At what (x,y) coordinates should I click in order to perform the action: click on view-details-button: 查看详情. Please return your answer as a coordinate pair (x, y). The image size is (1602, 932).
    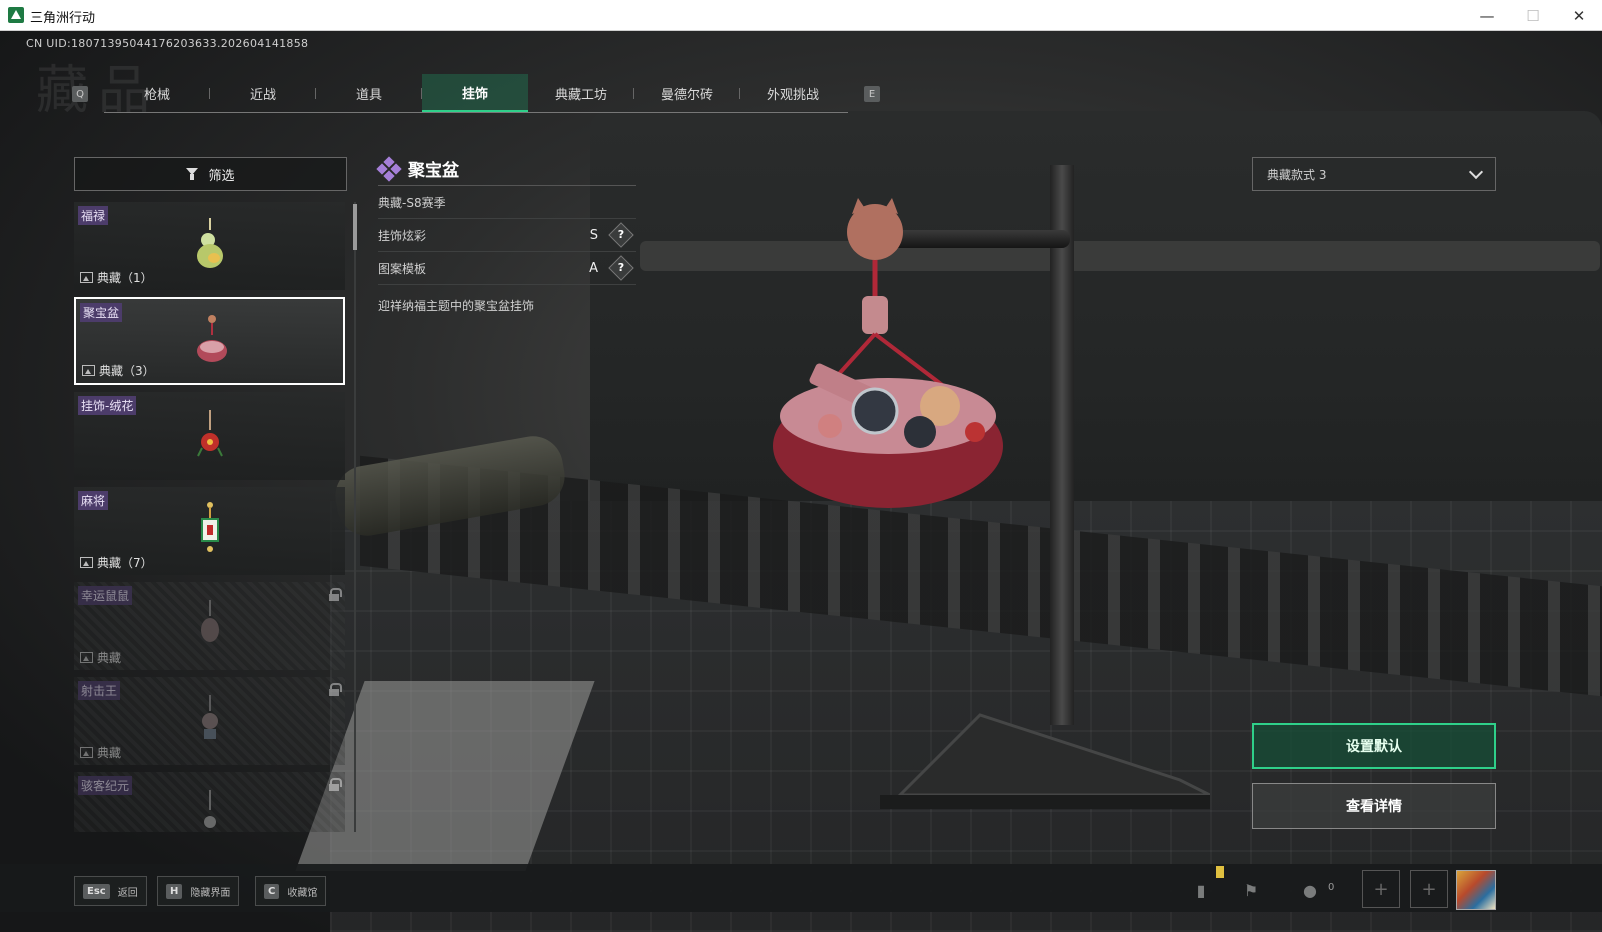
    Looking at the image, I should click on (1374, 806).